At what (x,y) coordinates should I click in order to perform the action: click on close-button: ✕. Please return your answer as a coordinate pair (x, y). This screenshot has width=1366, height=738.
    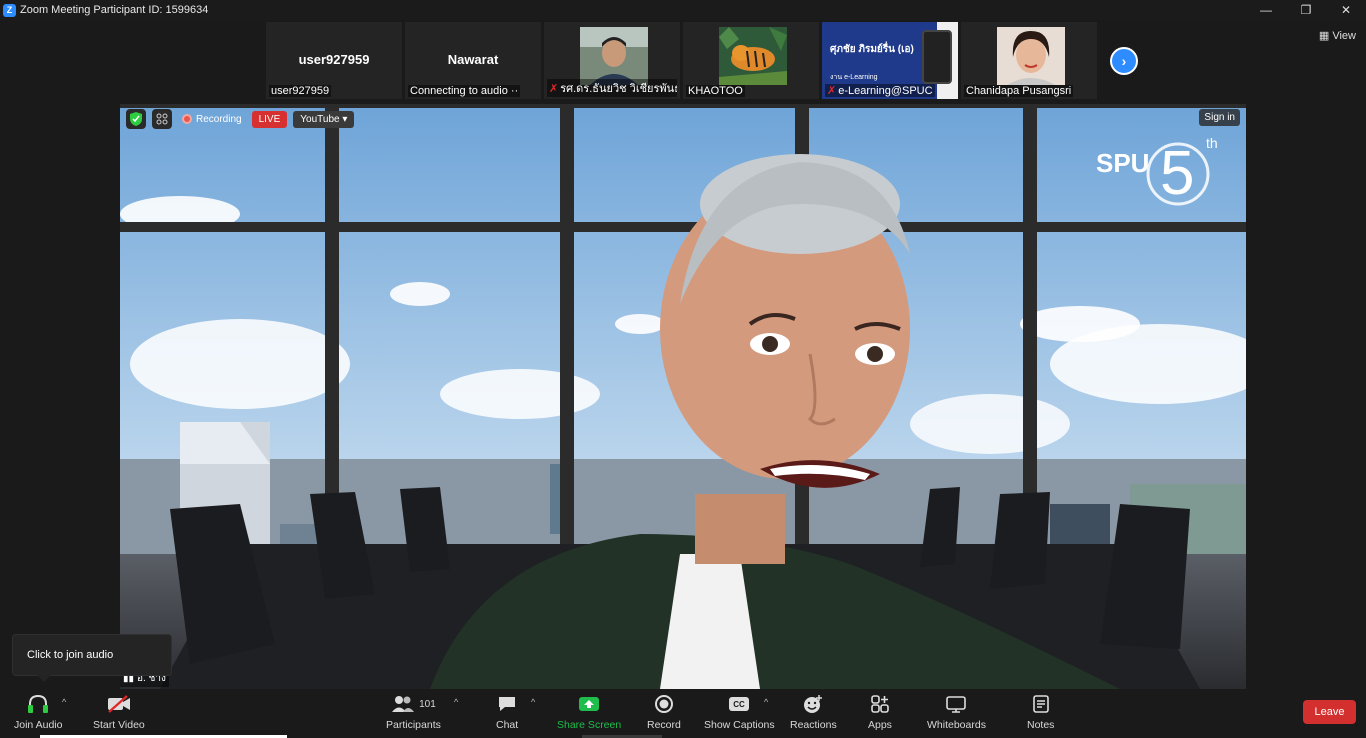
    Looking at the image, I should click on (1346, 10).